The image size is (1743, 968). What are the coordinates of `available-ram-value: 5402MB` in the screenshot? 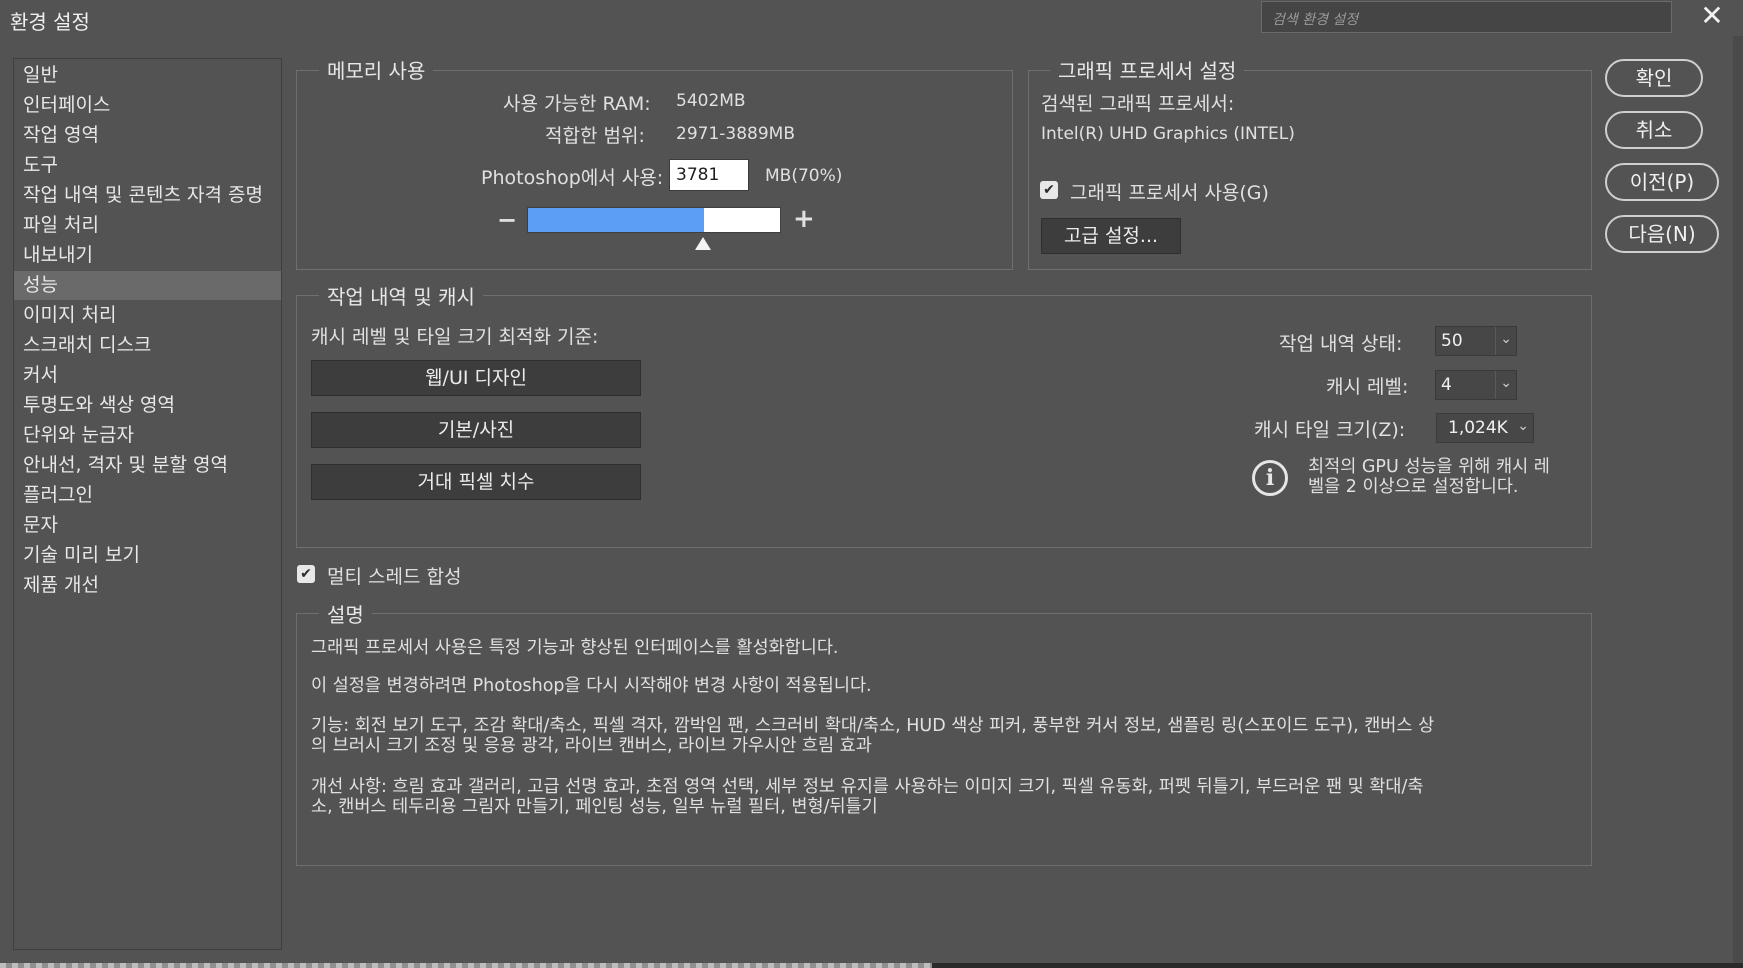 It's located at (711, 101).